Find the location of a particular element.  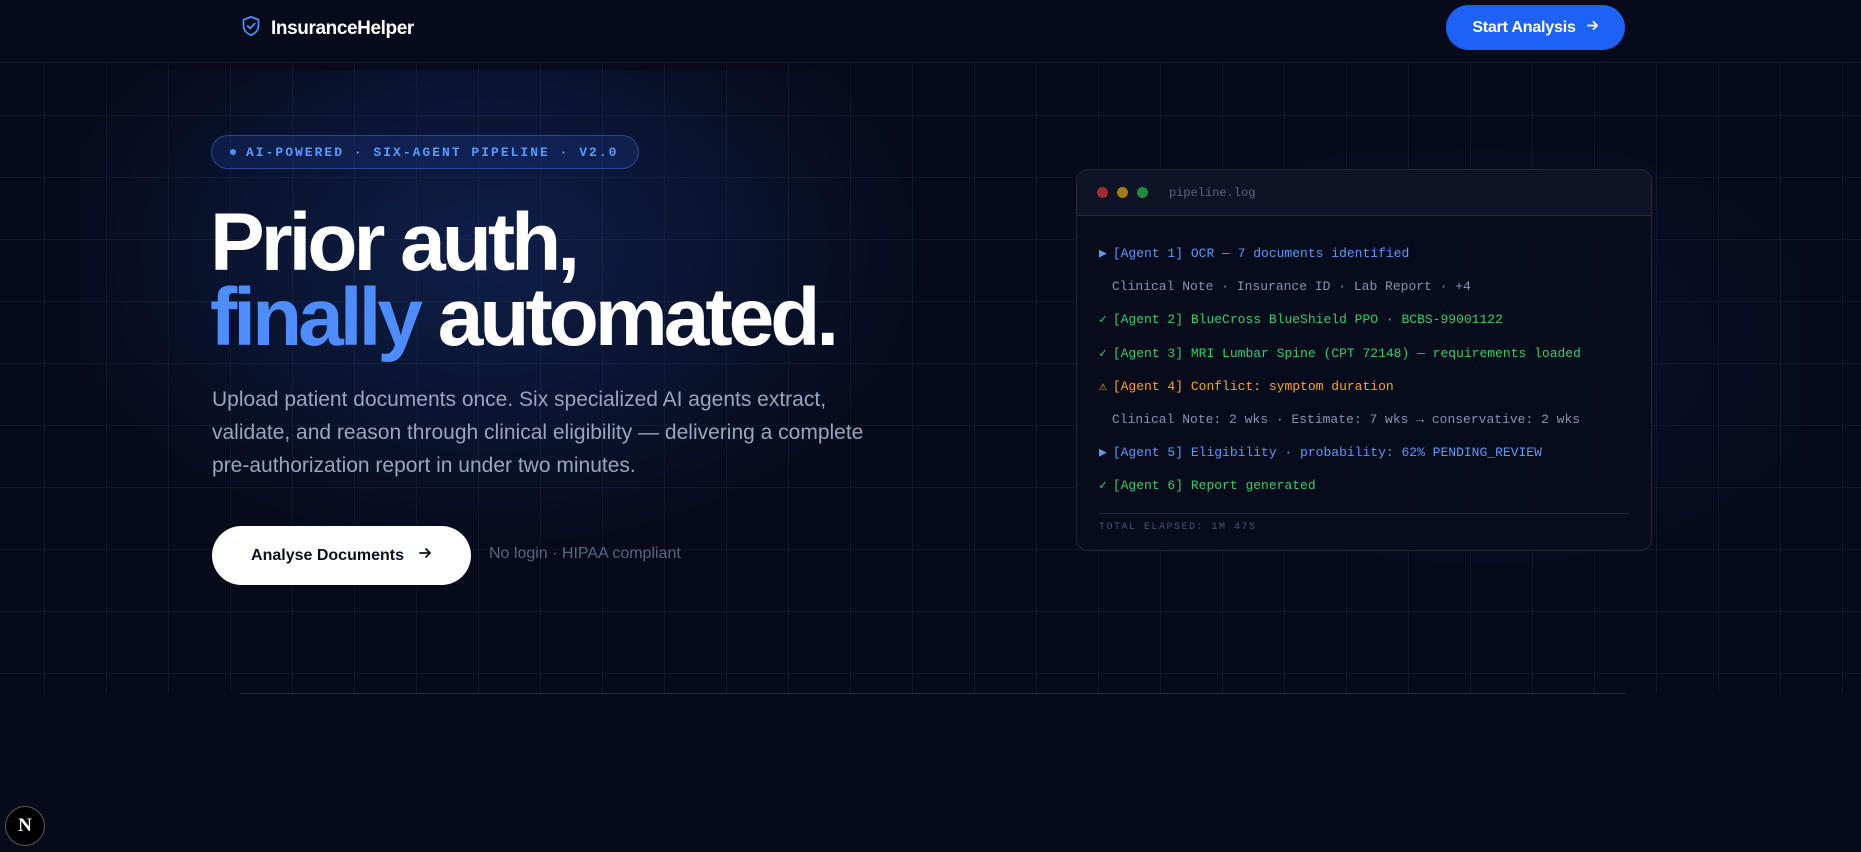

hero-title: Prior auth, finally automated. is located at coordinates (524, 280).